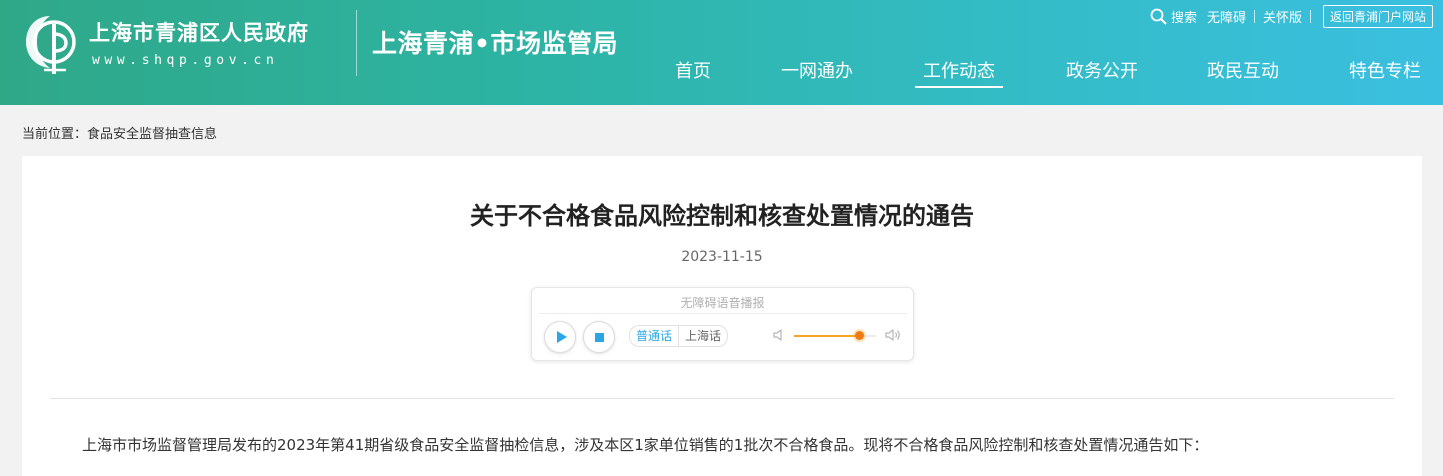  I want to click on government-name: 上海市青浦区人民政府, so click(199, 32).